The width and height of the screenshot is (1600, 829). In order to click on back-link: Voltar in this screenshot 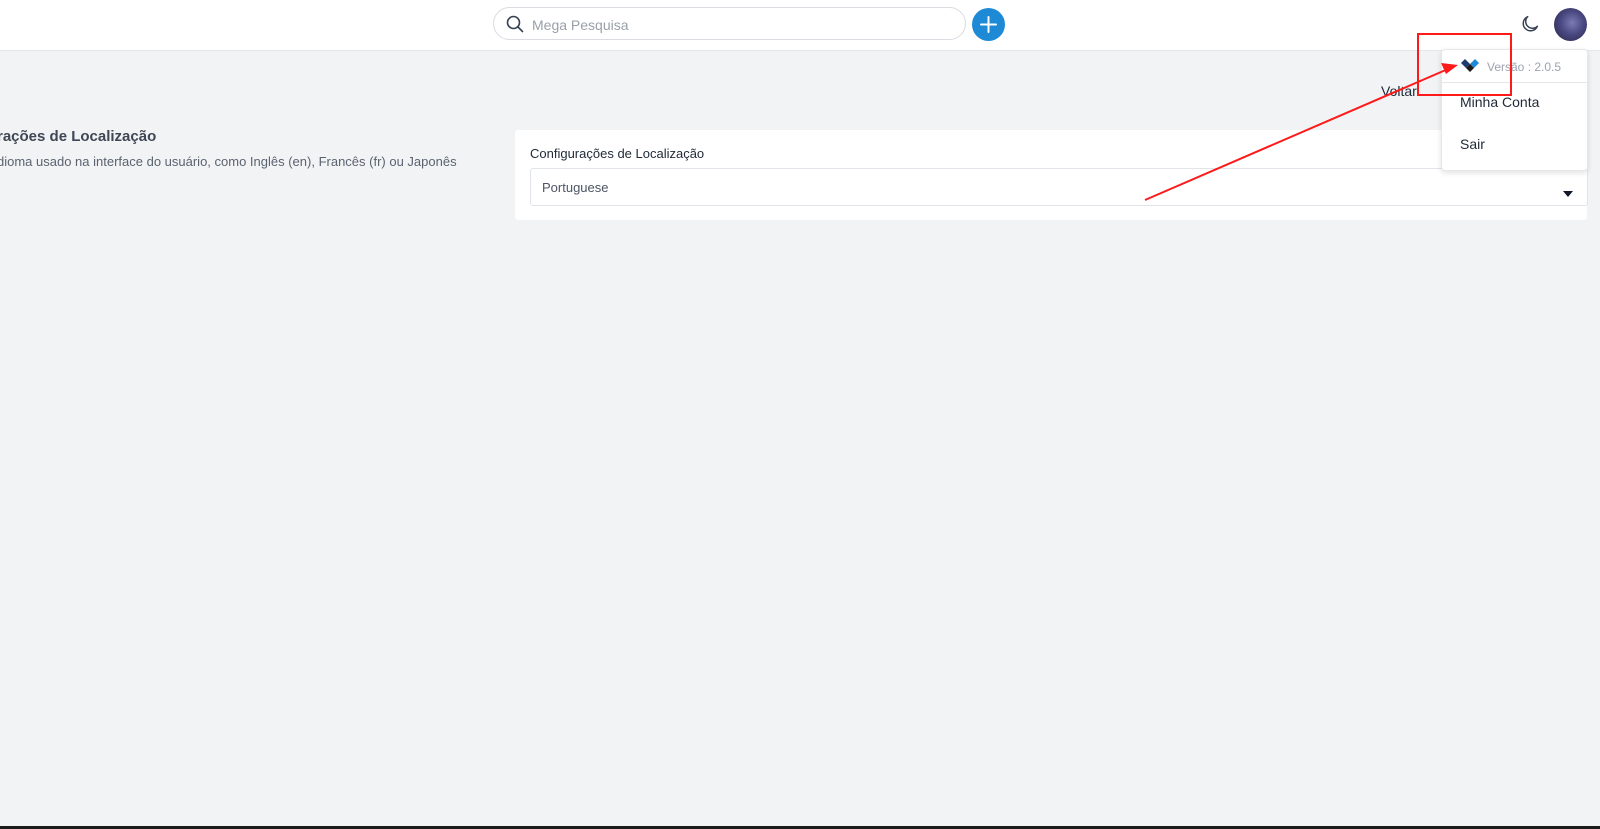, I will do `click(1399, 91)`.